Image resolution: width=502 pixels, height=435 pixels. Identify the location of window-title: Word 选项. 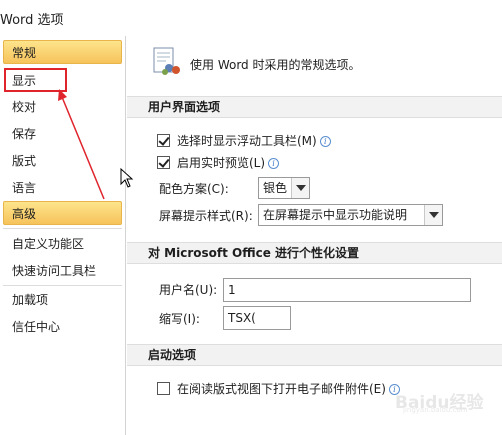
(32, 20).